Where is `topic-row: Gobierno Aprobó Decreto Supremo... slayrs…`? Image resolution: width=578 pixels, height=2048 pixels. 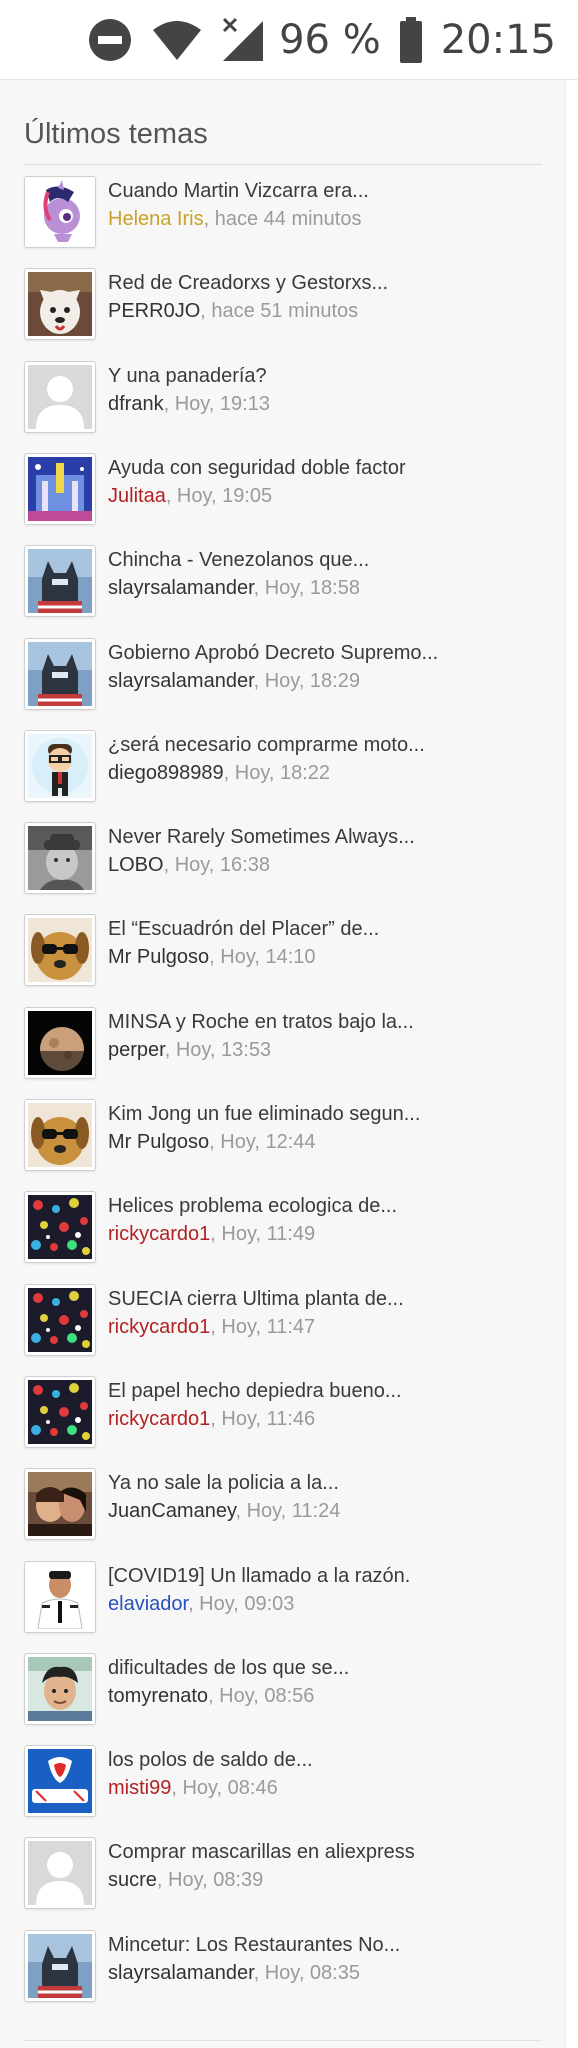
topic-row: Gobierno Aprobó Decreto Supremo... slayrs… is located at coordinates (283, 677).